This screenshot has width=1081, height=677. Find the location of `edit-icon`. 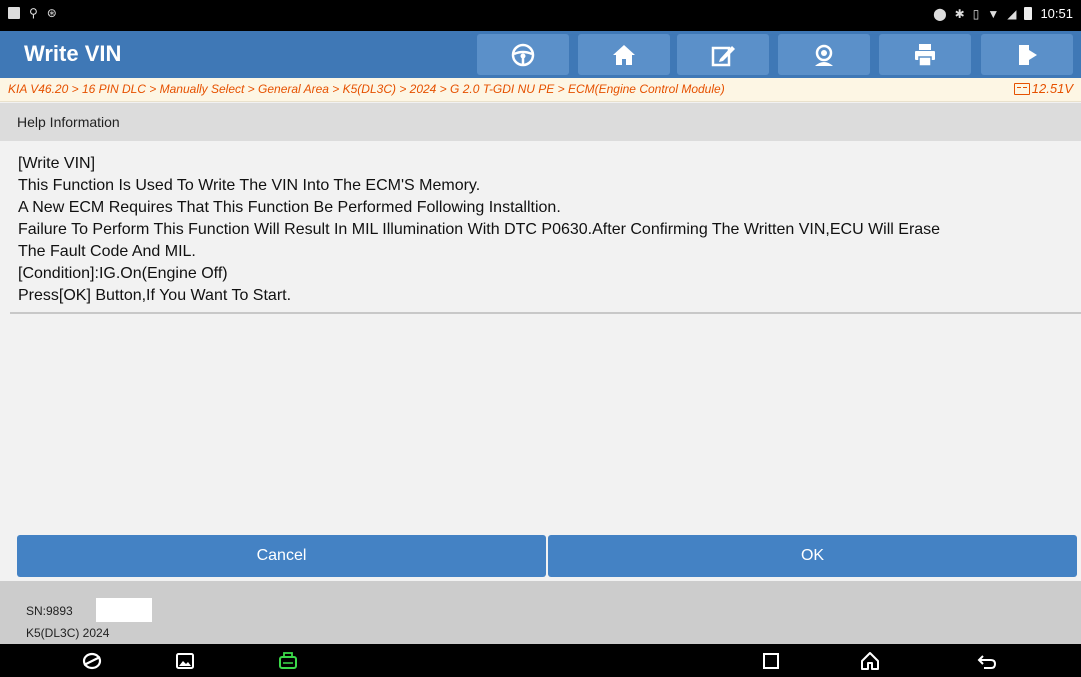

edit-icon is located at coordinates (723, 55).